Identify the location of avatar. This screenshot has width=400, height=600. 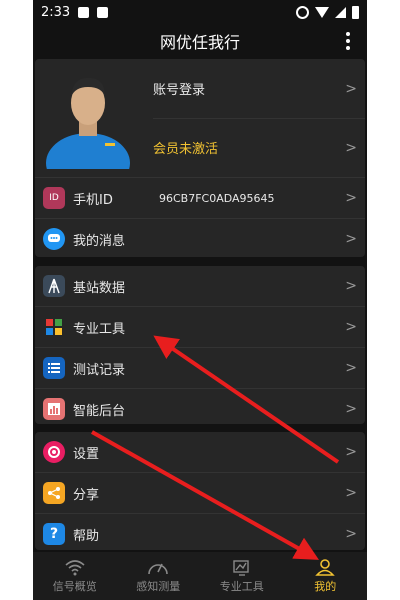
(88, 123).